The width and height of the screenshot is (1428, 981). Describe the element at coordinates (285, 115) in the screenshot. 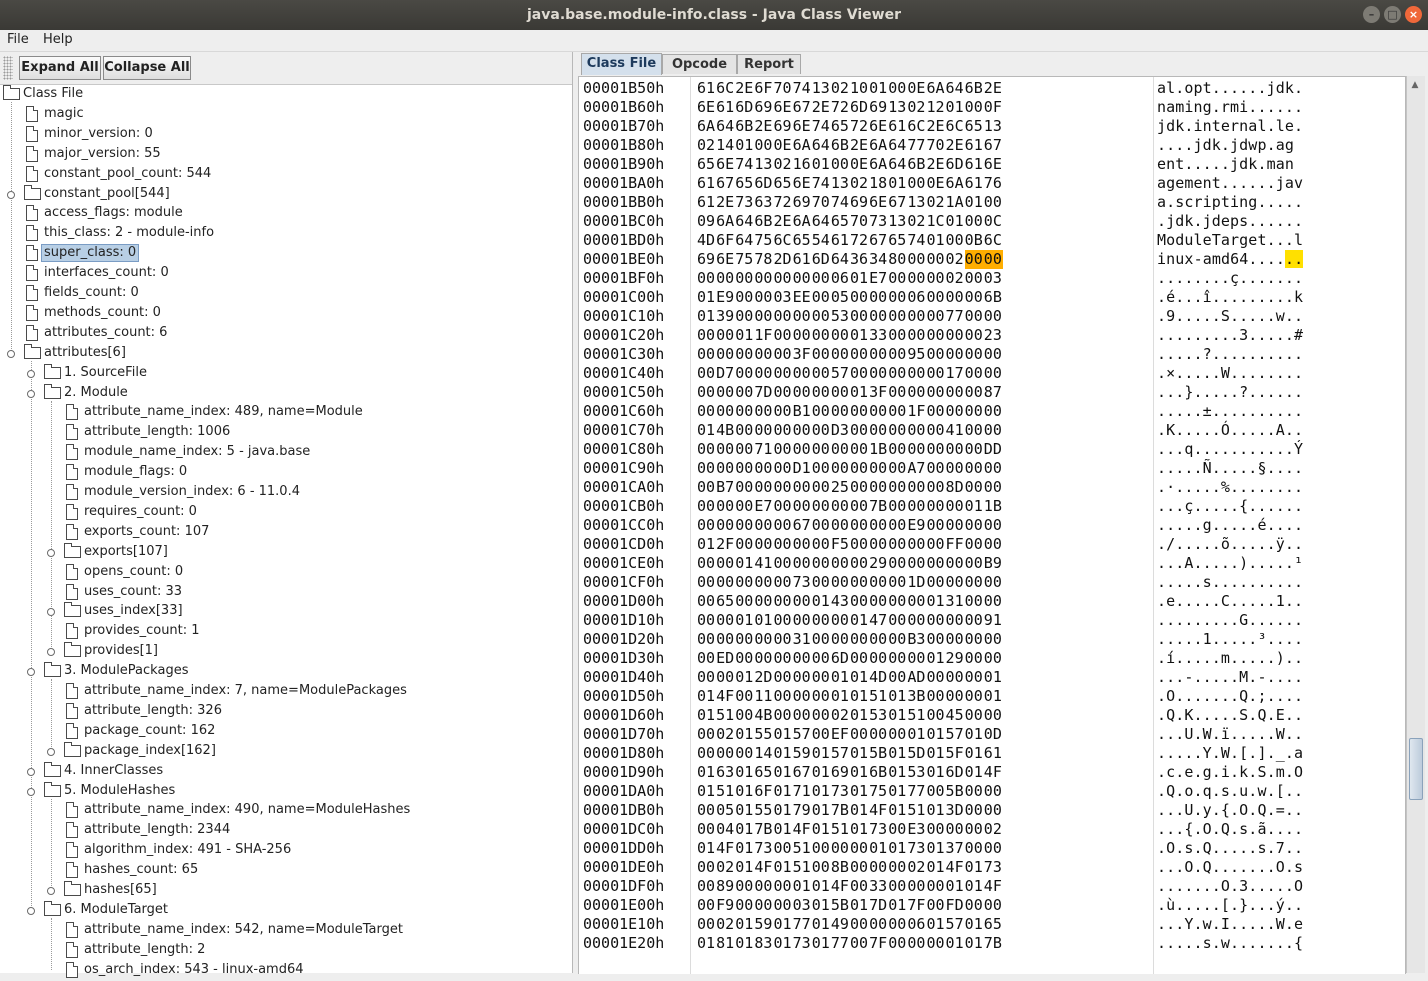

I see `tree-leaf-node: magic` at that location.